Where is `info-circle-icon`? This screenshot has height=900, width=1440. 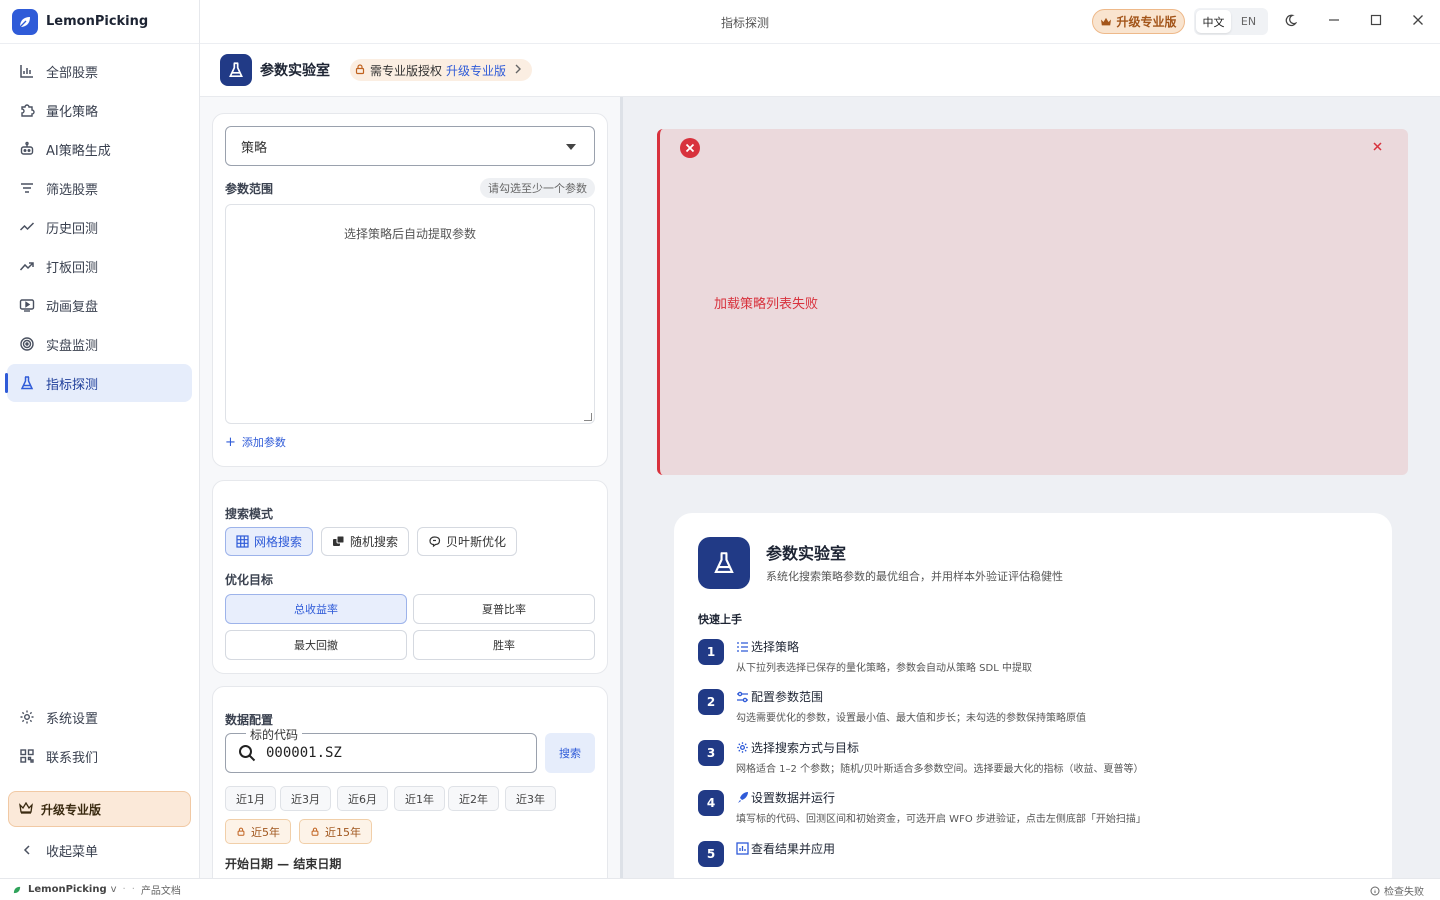
info-circle-icon is located at coordinates (1375, 891).